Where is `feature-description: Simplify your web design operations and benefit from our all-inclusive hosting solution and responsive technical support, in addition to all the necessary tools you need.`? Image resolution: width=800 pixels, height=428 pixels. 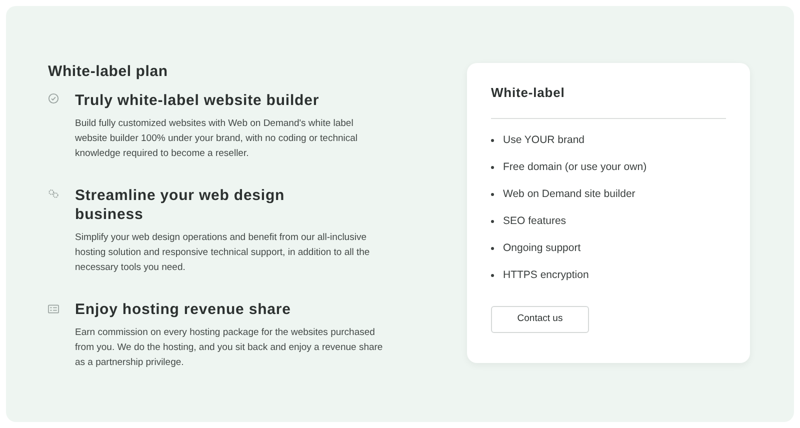 feature-description: Simplify your web design operations and benefit from our all-inclusive hosting solution and responsive technical support, in addition to all the necessary tools you need. is located at coordinates (223, 253).